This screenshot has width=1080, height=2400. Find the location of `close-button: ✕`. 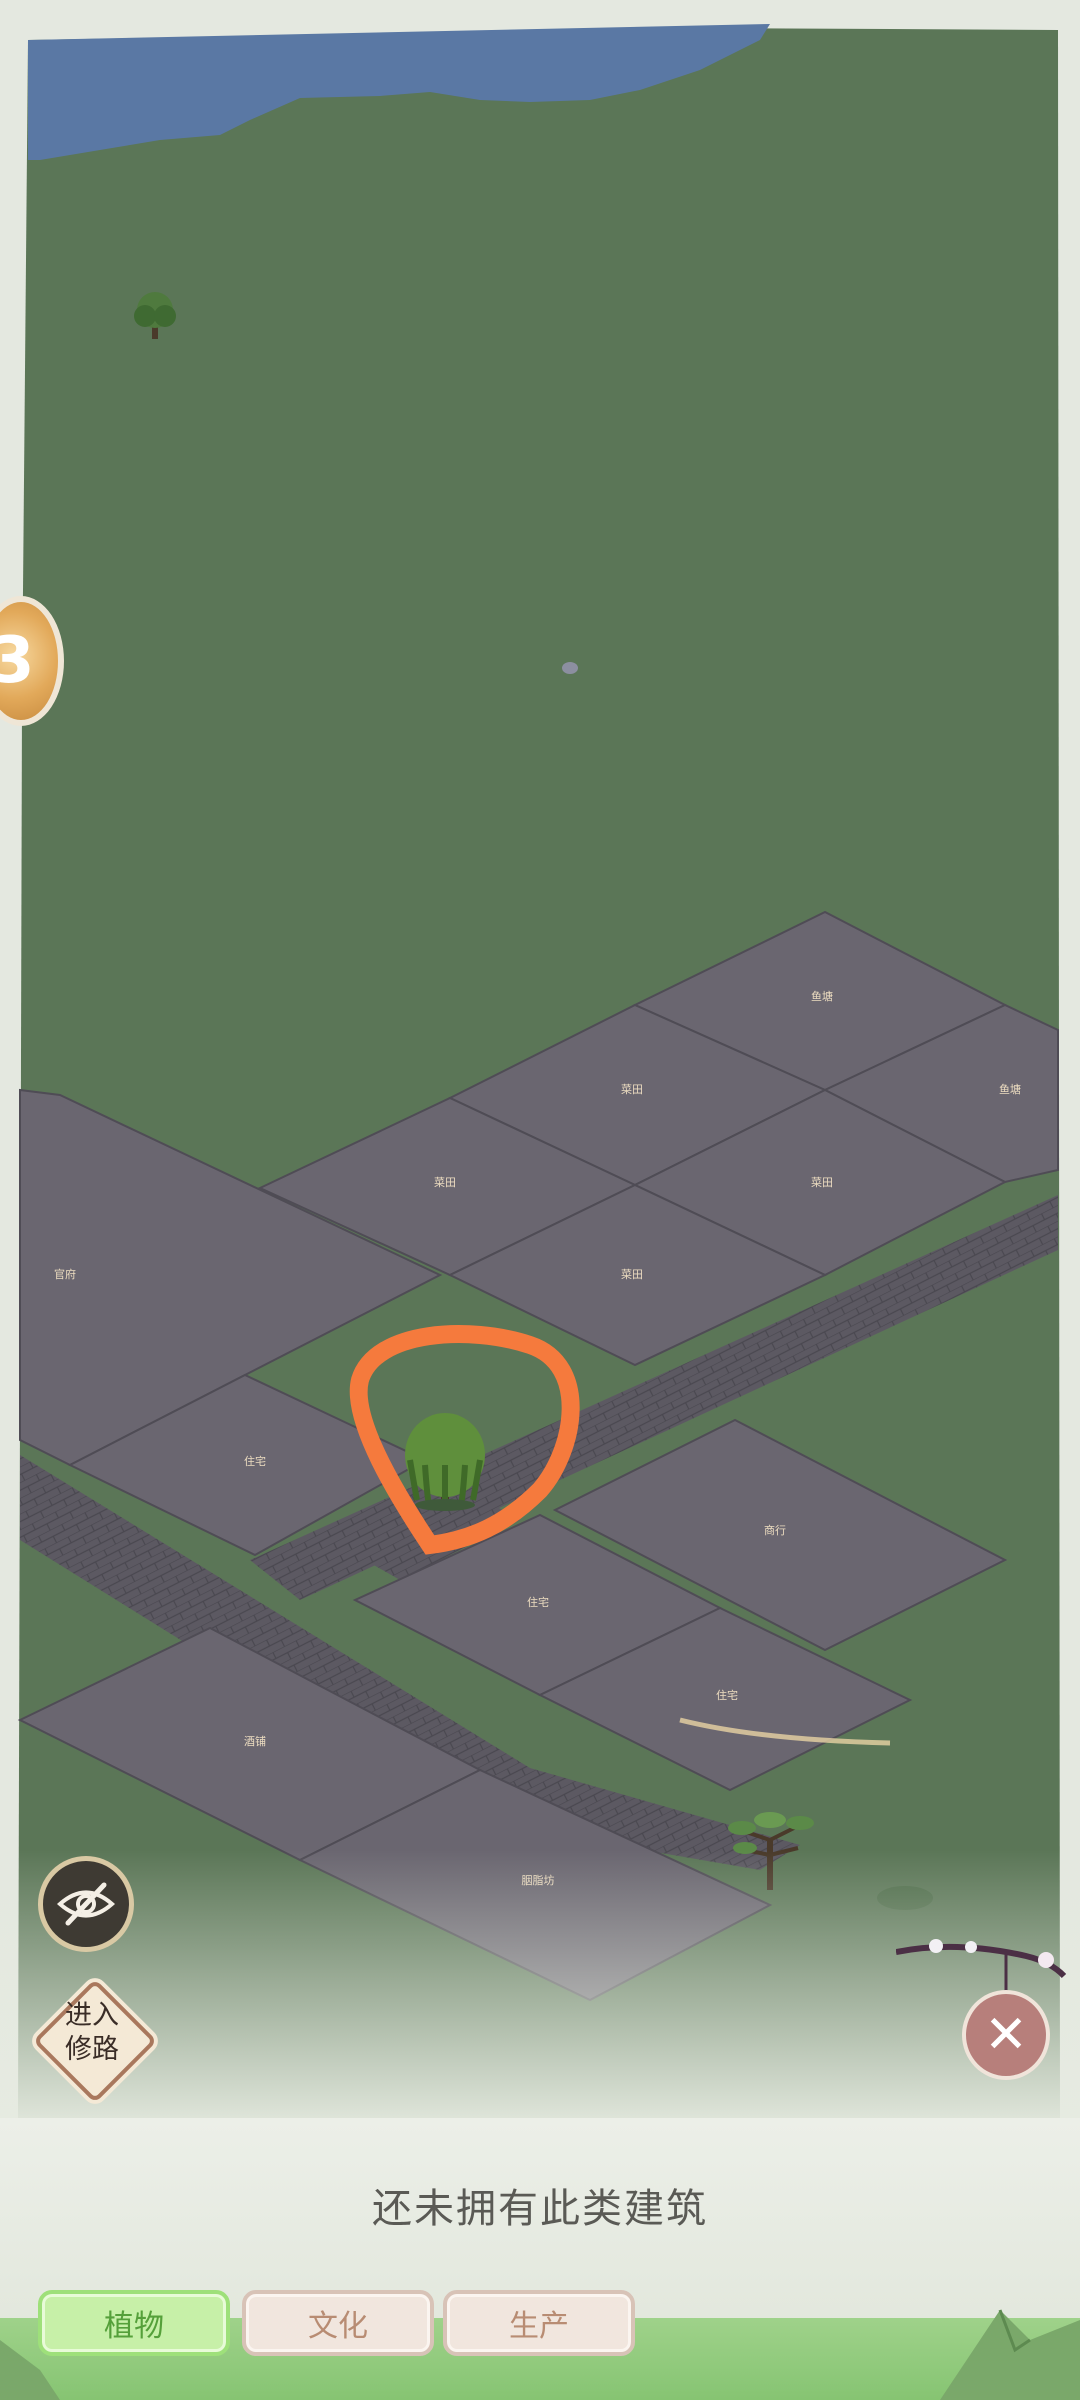

close-button: ✕ is located at coordinates (1006, 2035).